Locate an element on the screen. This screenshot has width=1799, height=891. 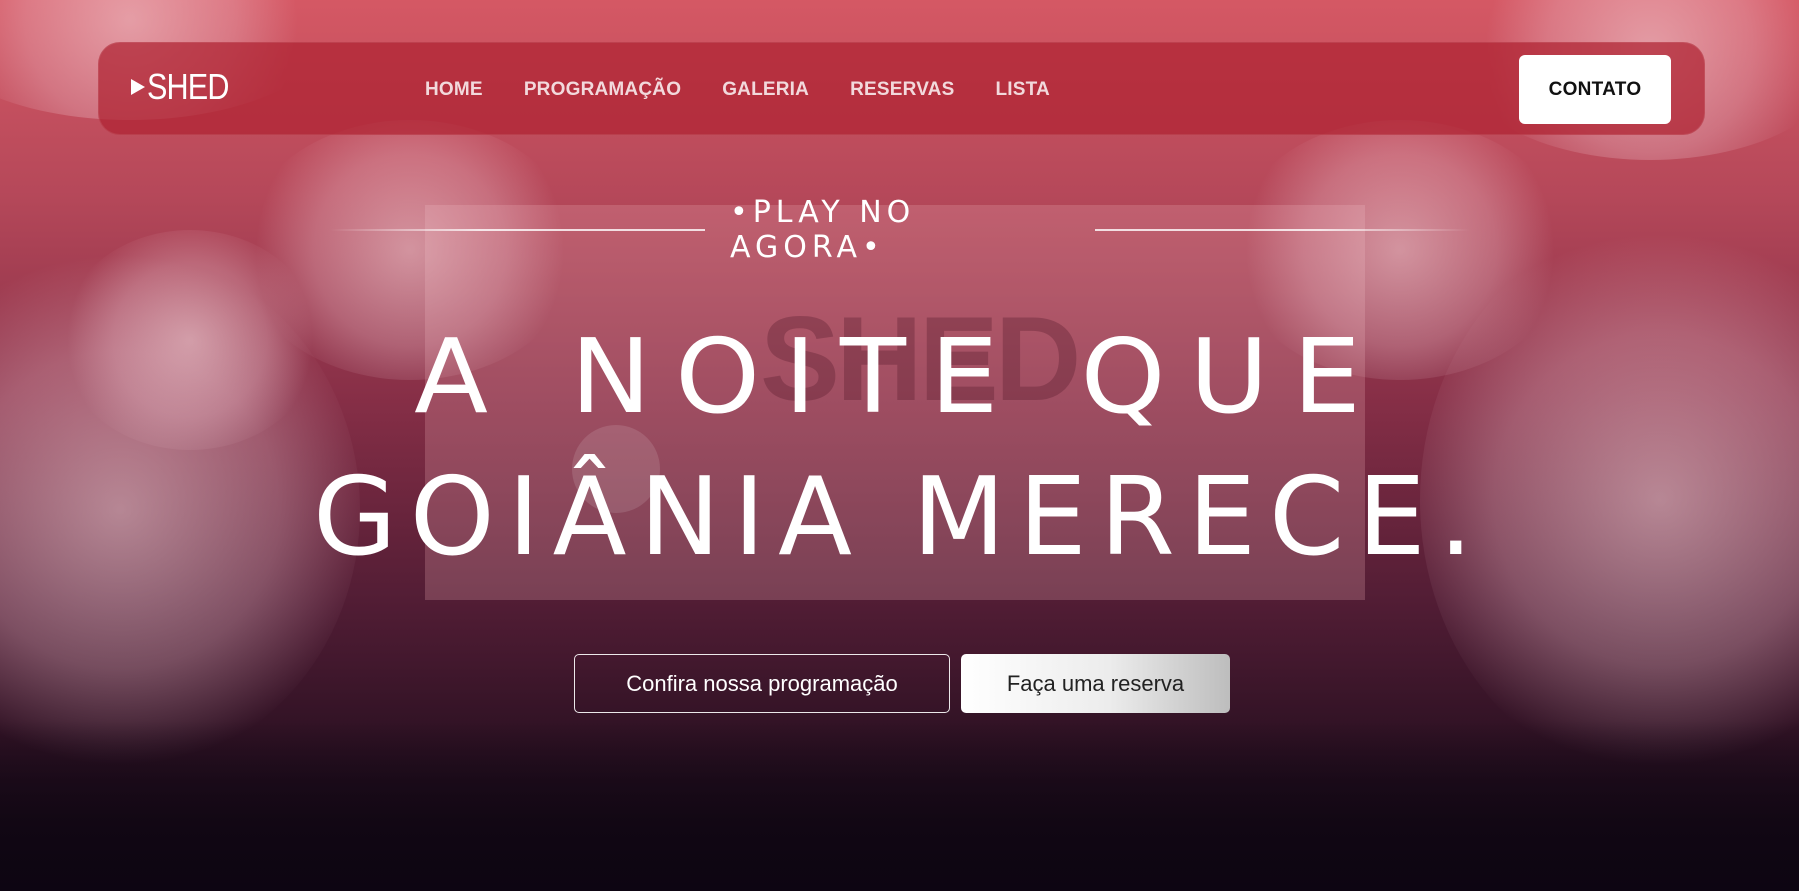
play-icon is located at coordinates (138, 87).